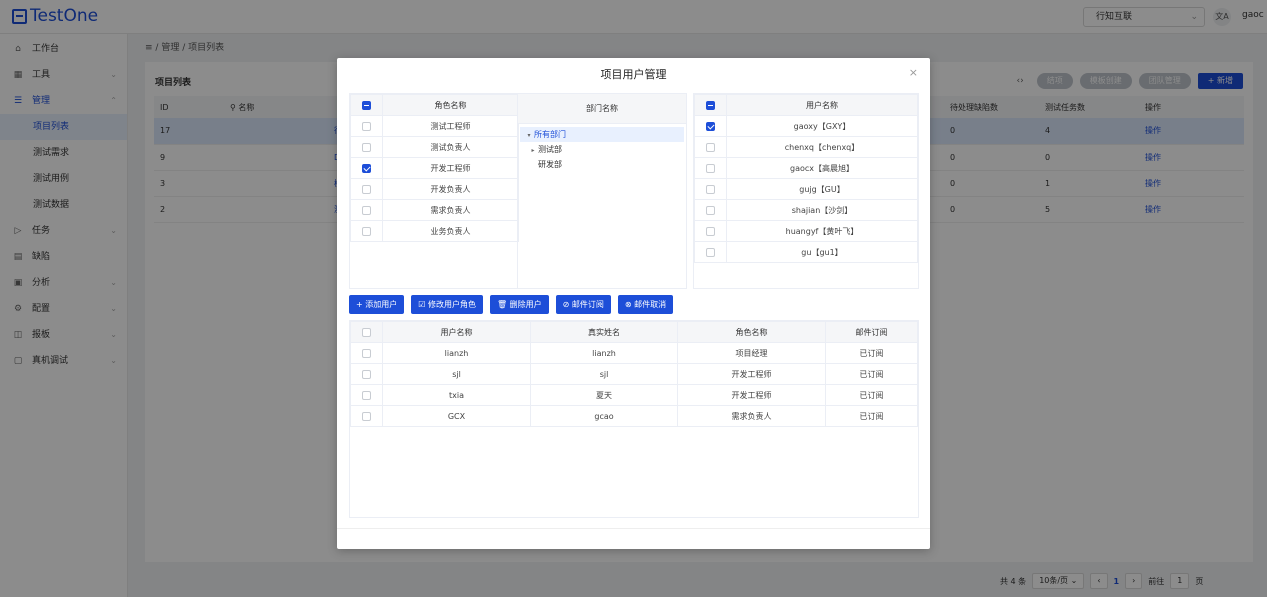 Image resolution: width=1267 pixels, height=597 pixels. Describe the element at coordinates (550, 149) in the screenshot. I see `tree-node-label: 测试部` at that location.